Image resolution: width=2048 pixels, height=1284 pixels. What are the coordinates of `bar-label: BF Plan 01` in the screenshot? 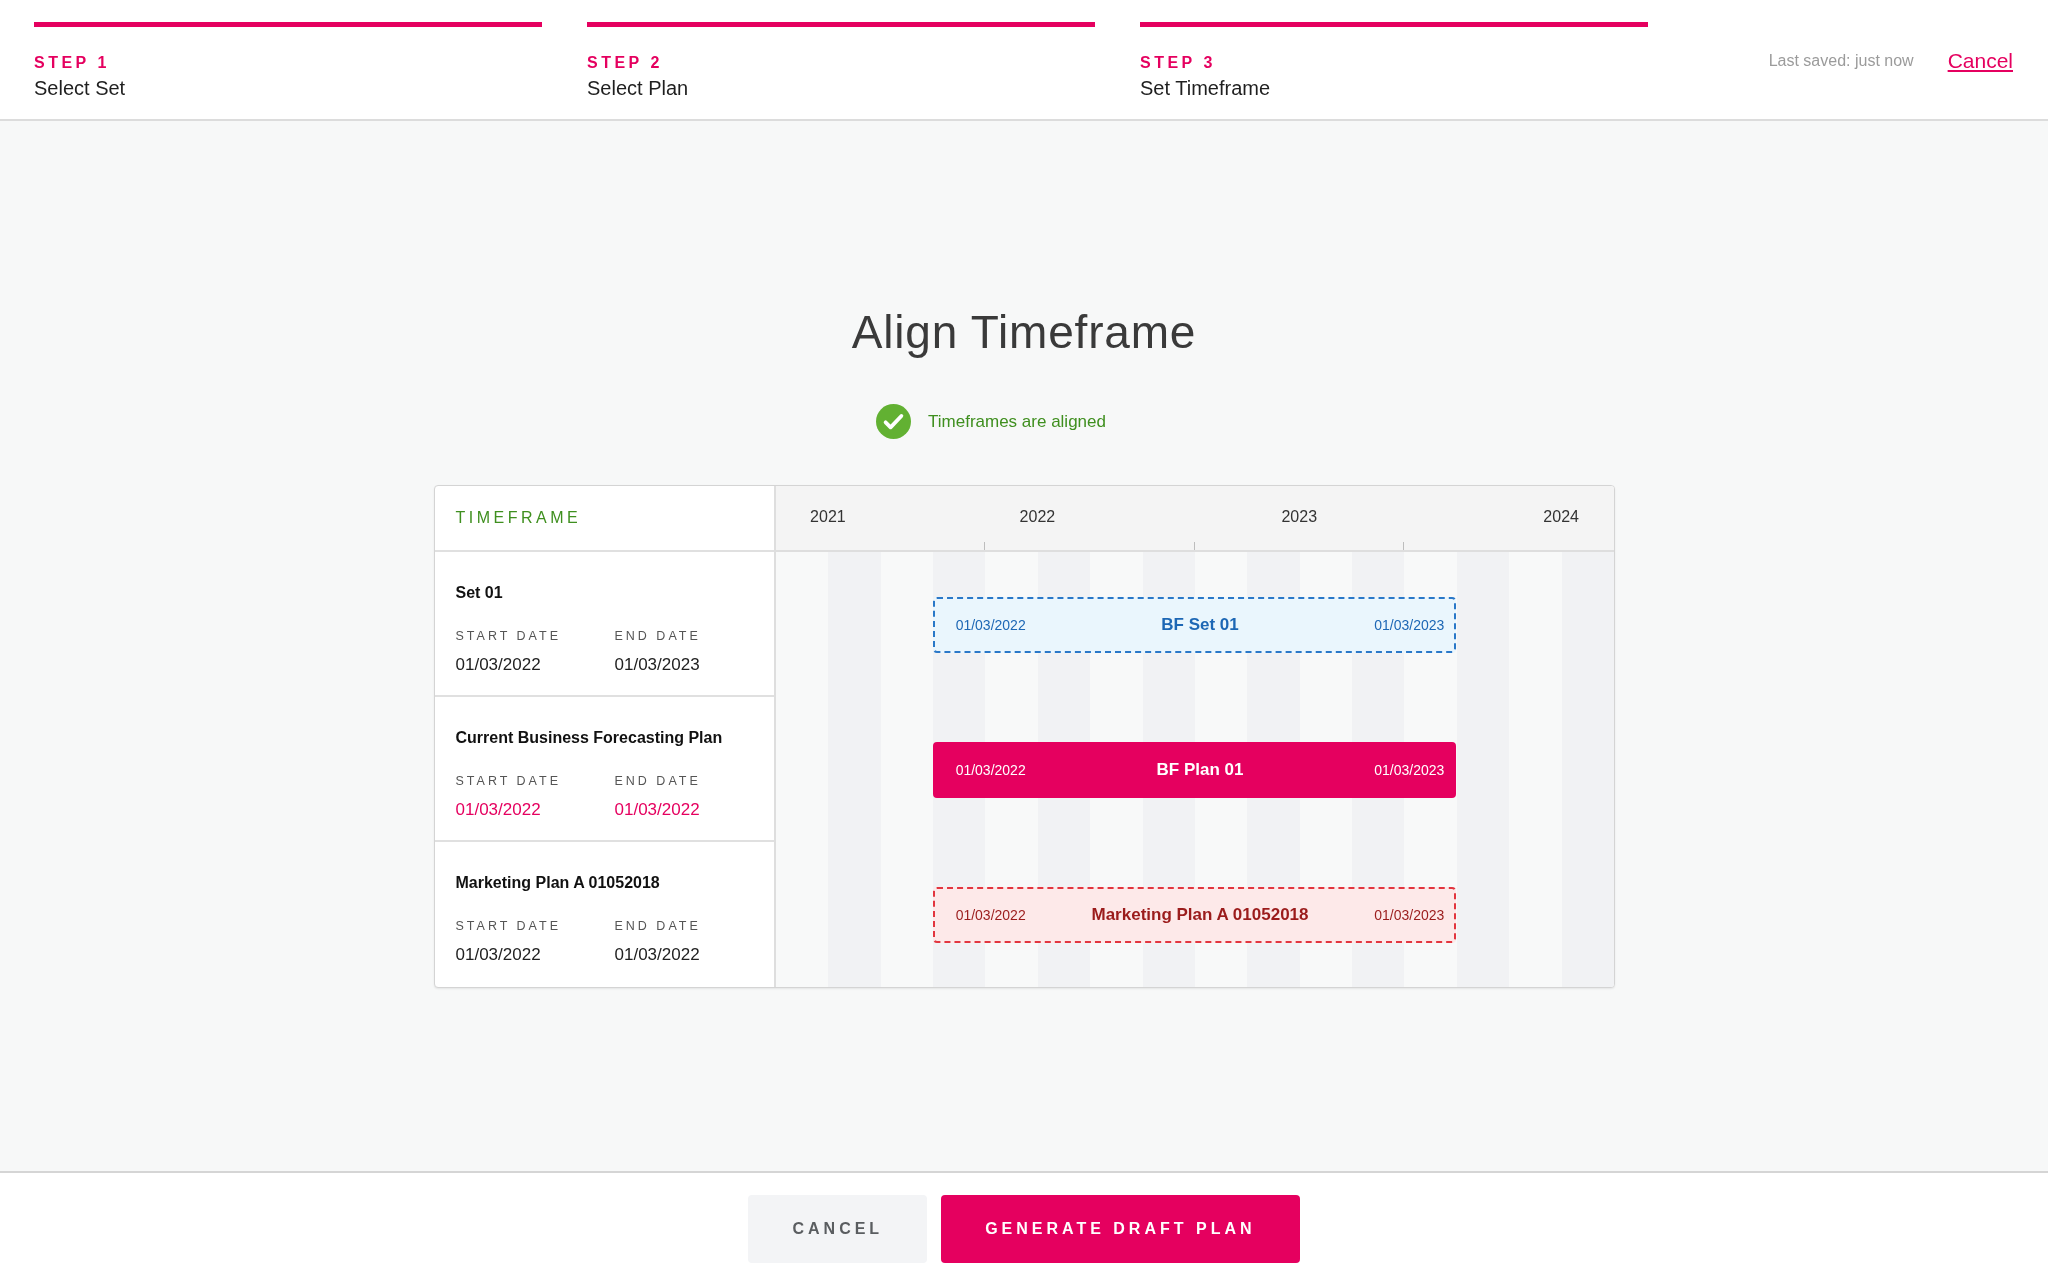 It's located at (1200, 769).